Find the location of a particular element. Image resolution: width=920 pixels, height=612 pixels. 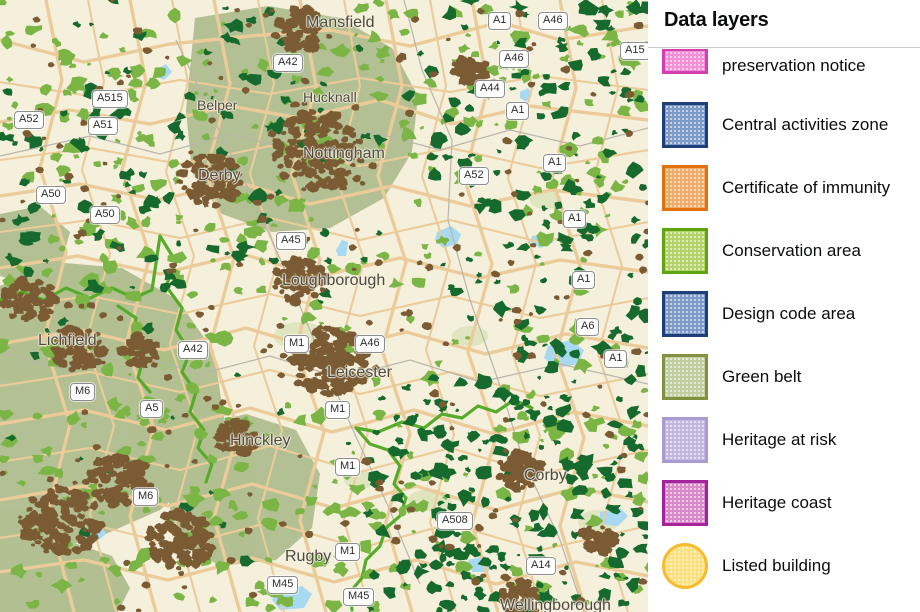

legend-swatch-circle-icon is located at coordinates (685, 565).